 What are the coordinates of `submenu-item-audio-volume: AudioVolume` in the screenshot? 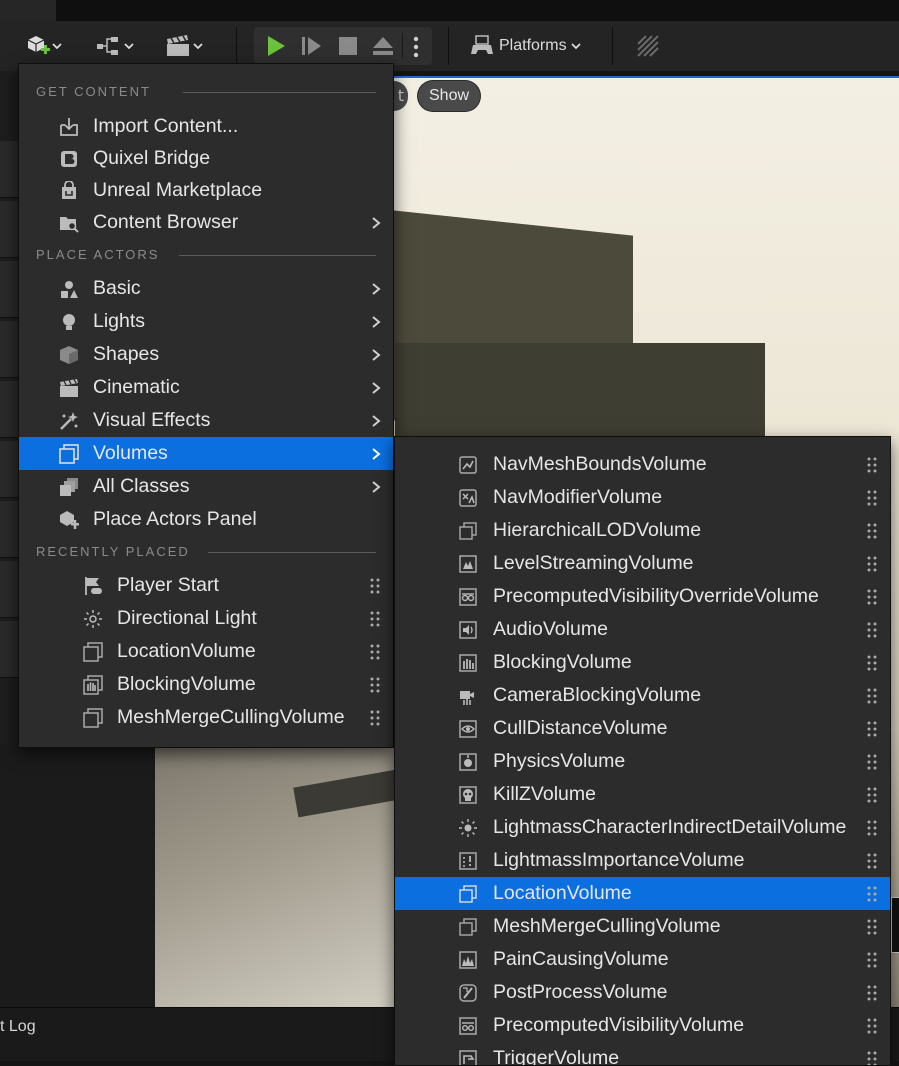 It's located at (642, 629).